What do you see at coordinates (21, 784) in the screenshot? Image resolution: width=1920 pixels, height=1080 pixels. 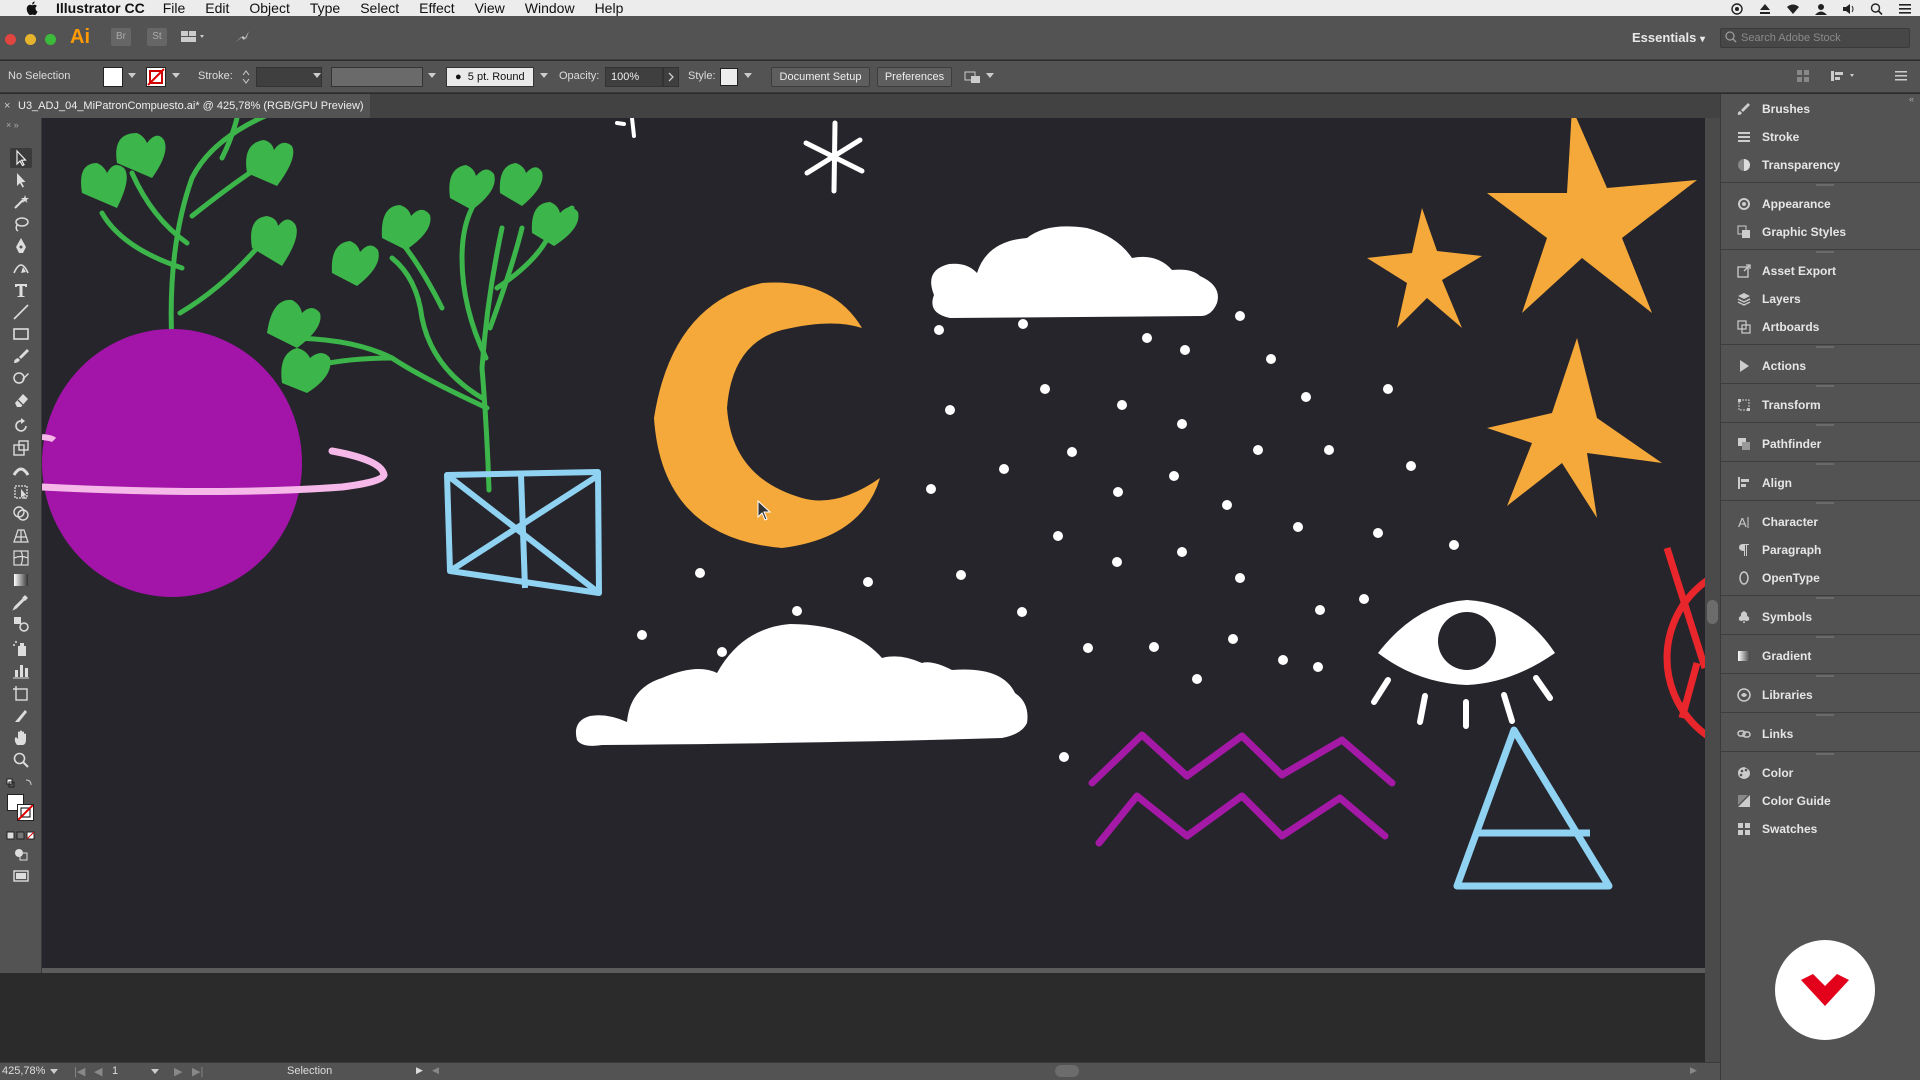 I see `default-fill-stroke-icon` at bounding box center [21, 784].